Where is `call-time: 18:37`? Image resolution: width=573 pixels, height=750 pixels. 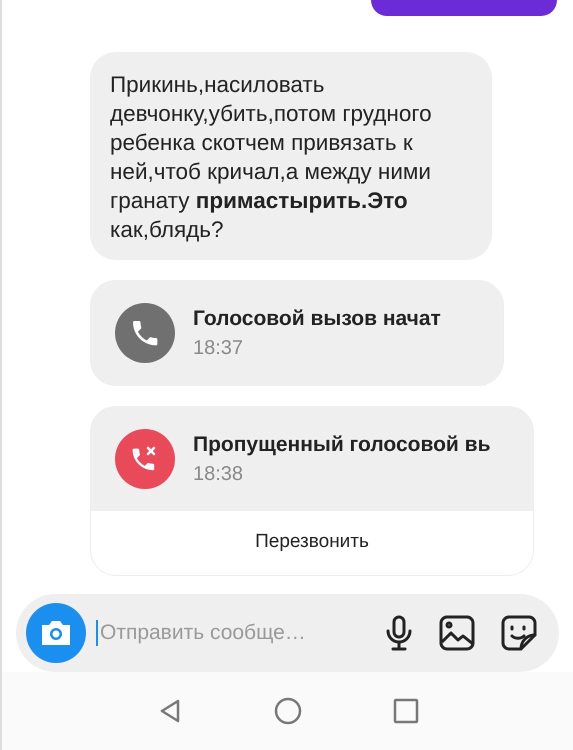 call-time: 18:37 is located at coordinates (218, 348).